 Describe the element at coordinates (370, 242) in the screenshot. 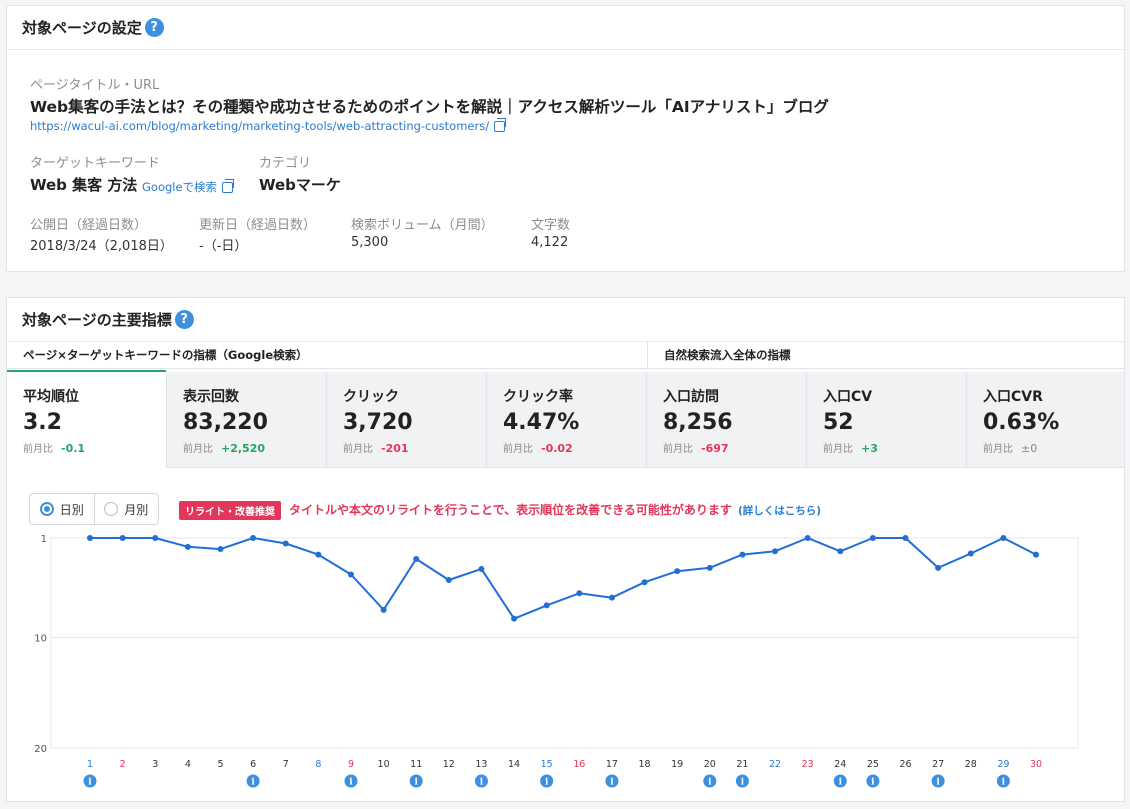

I see `volume-value: 5,300` at that location.